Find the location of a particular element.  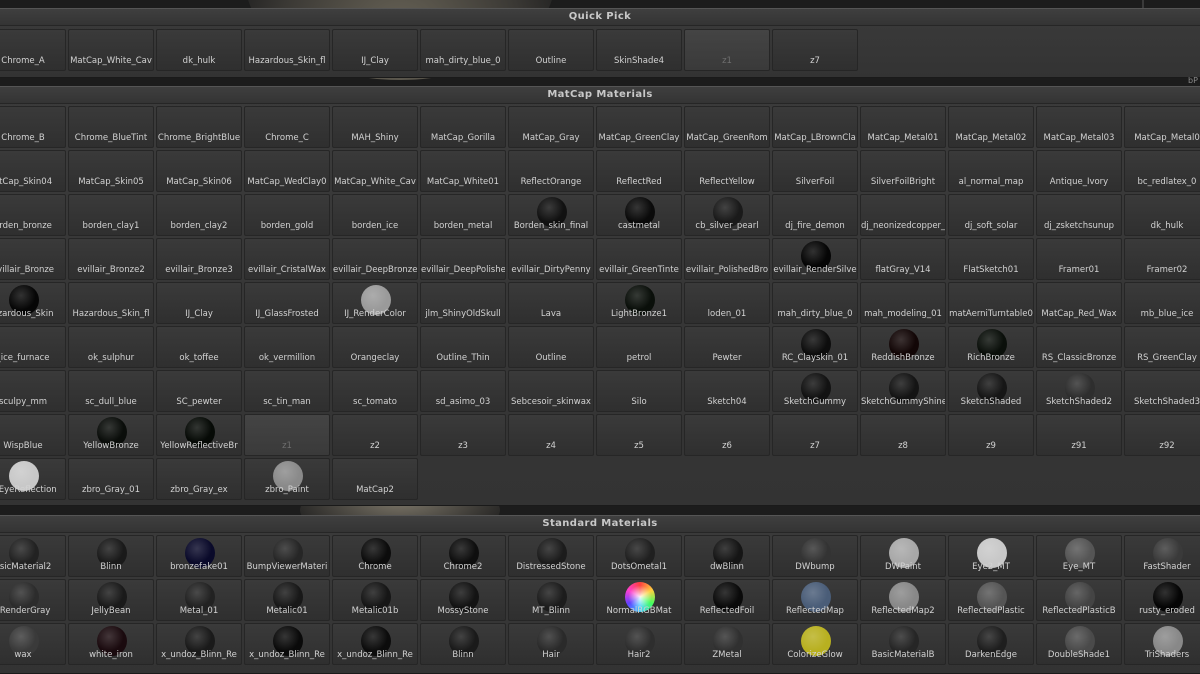

material-swatch: Metalic01b is located at coordinates (375, 600).